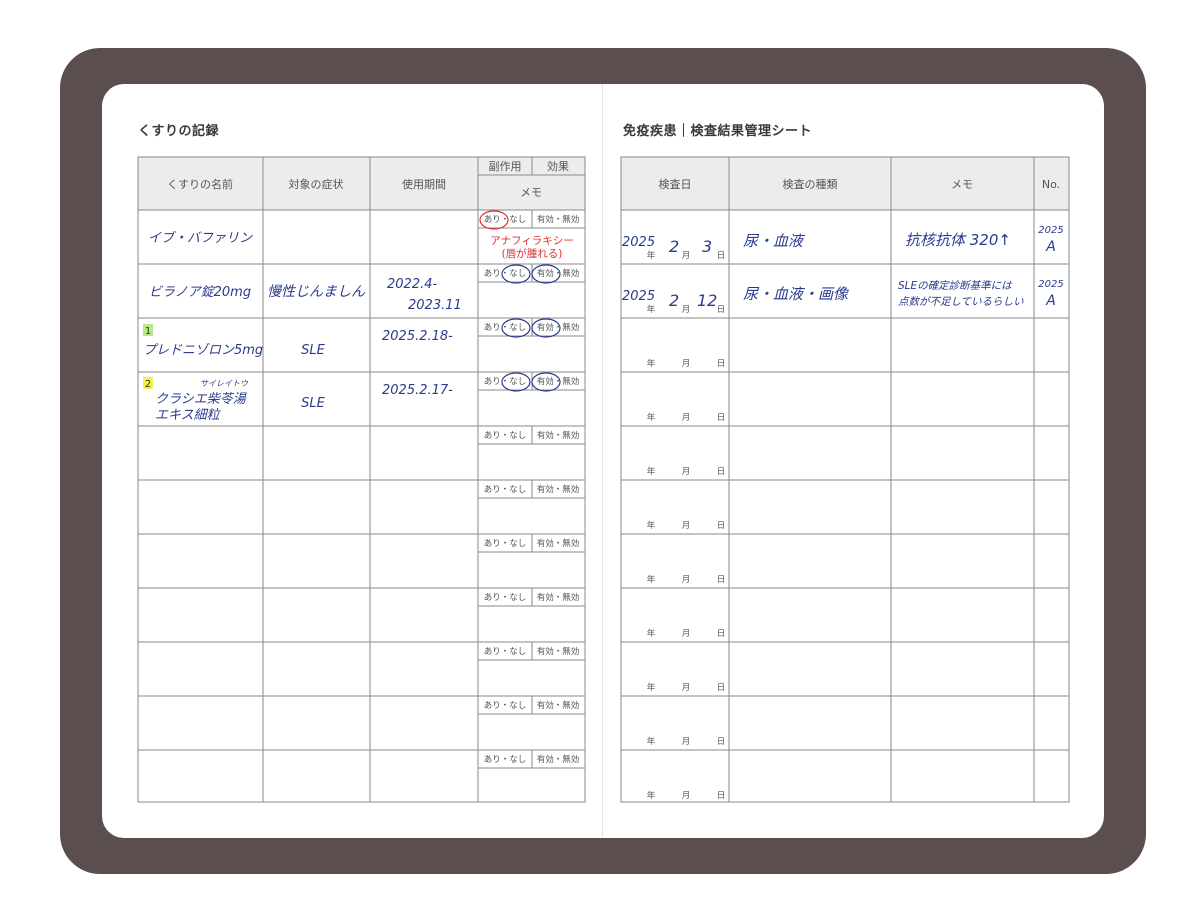  What do you see at coordinates (796, 294) in the screenshot?
I see `test-2-type: 尿・血液・画像` at bounding box center [796, 294].